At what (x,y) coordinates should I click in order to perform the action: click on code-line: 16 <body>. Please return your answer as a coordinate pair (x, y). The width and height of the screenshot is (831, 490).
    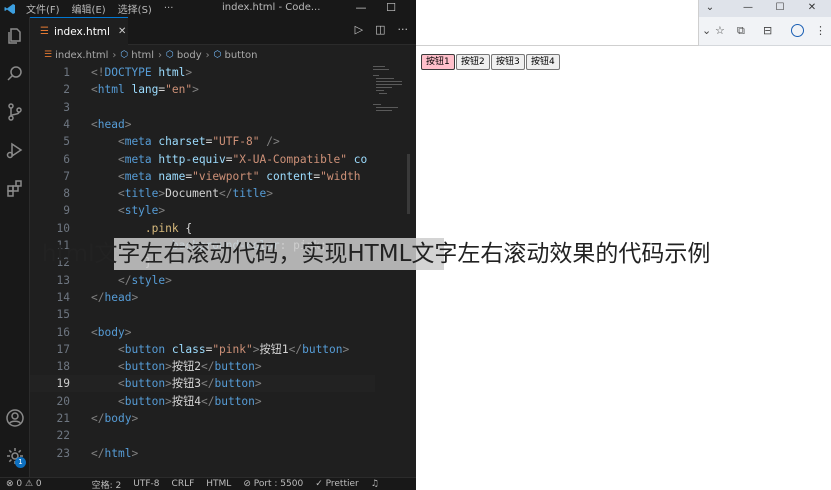
    Looking at the image, I should click on (202, 332).